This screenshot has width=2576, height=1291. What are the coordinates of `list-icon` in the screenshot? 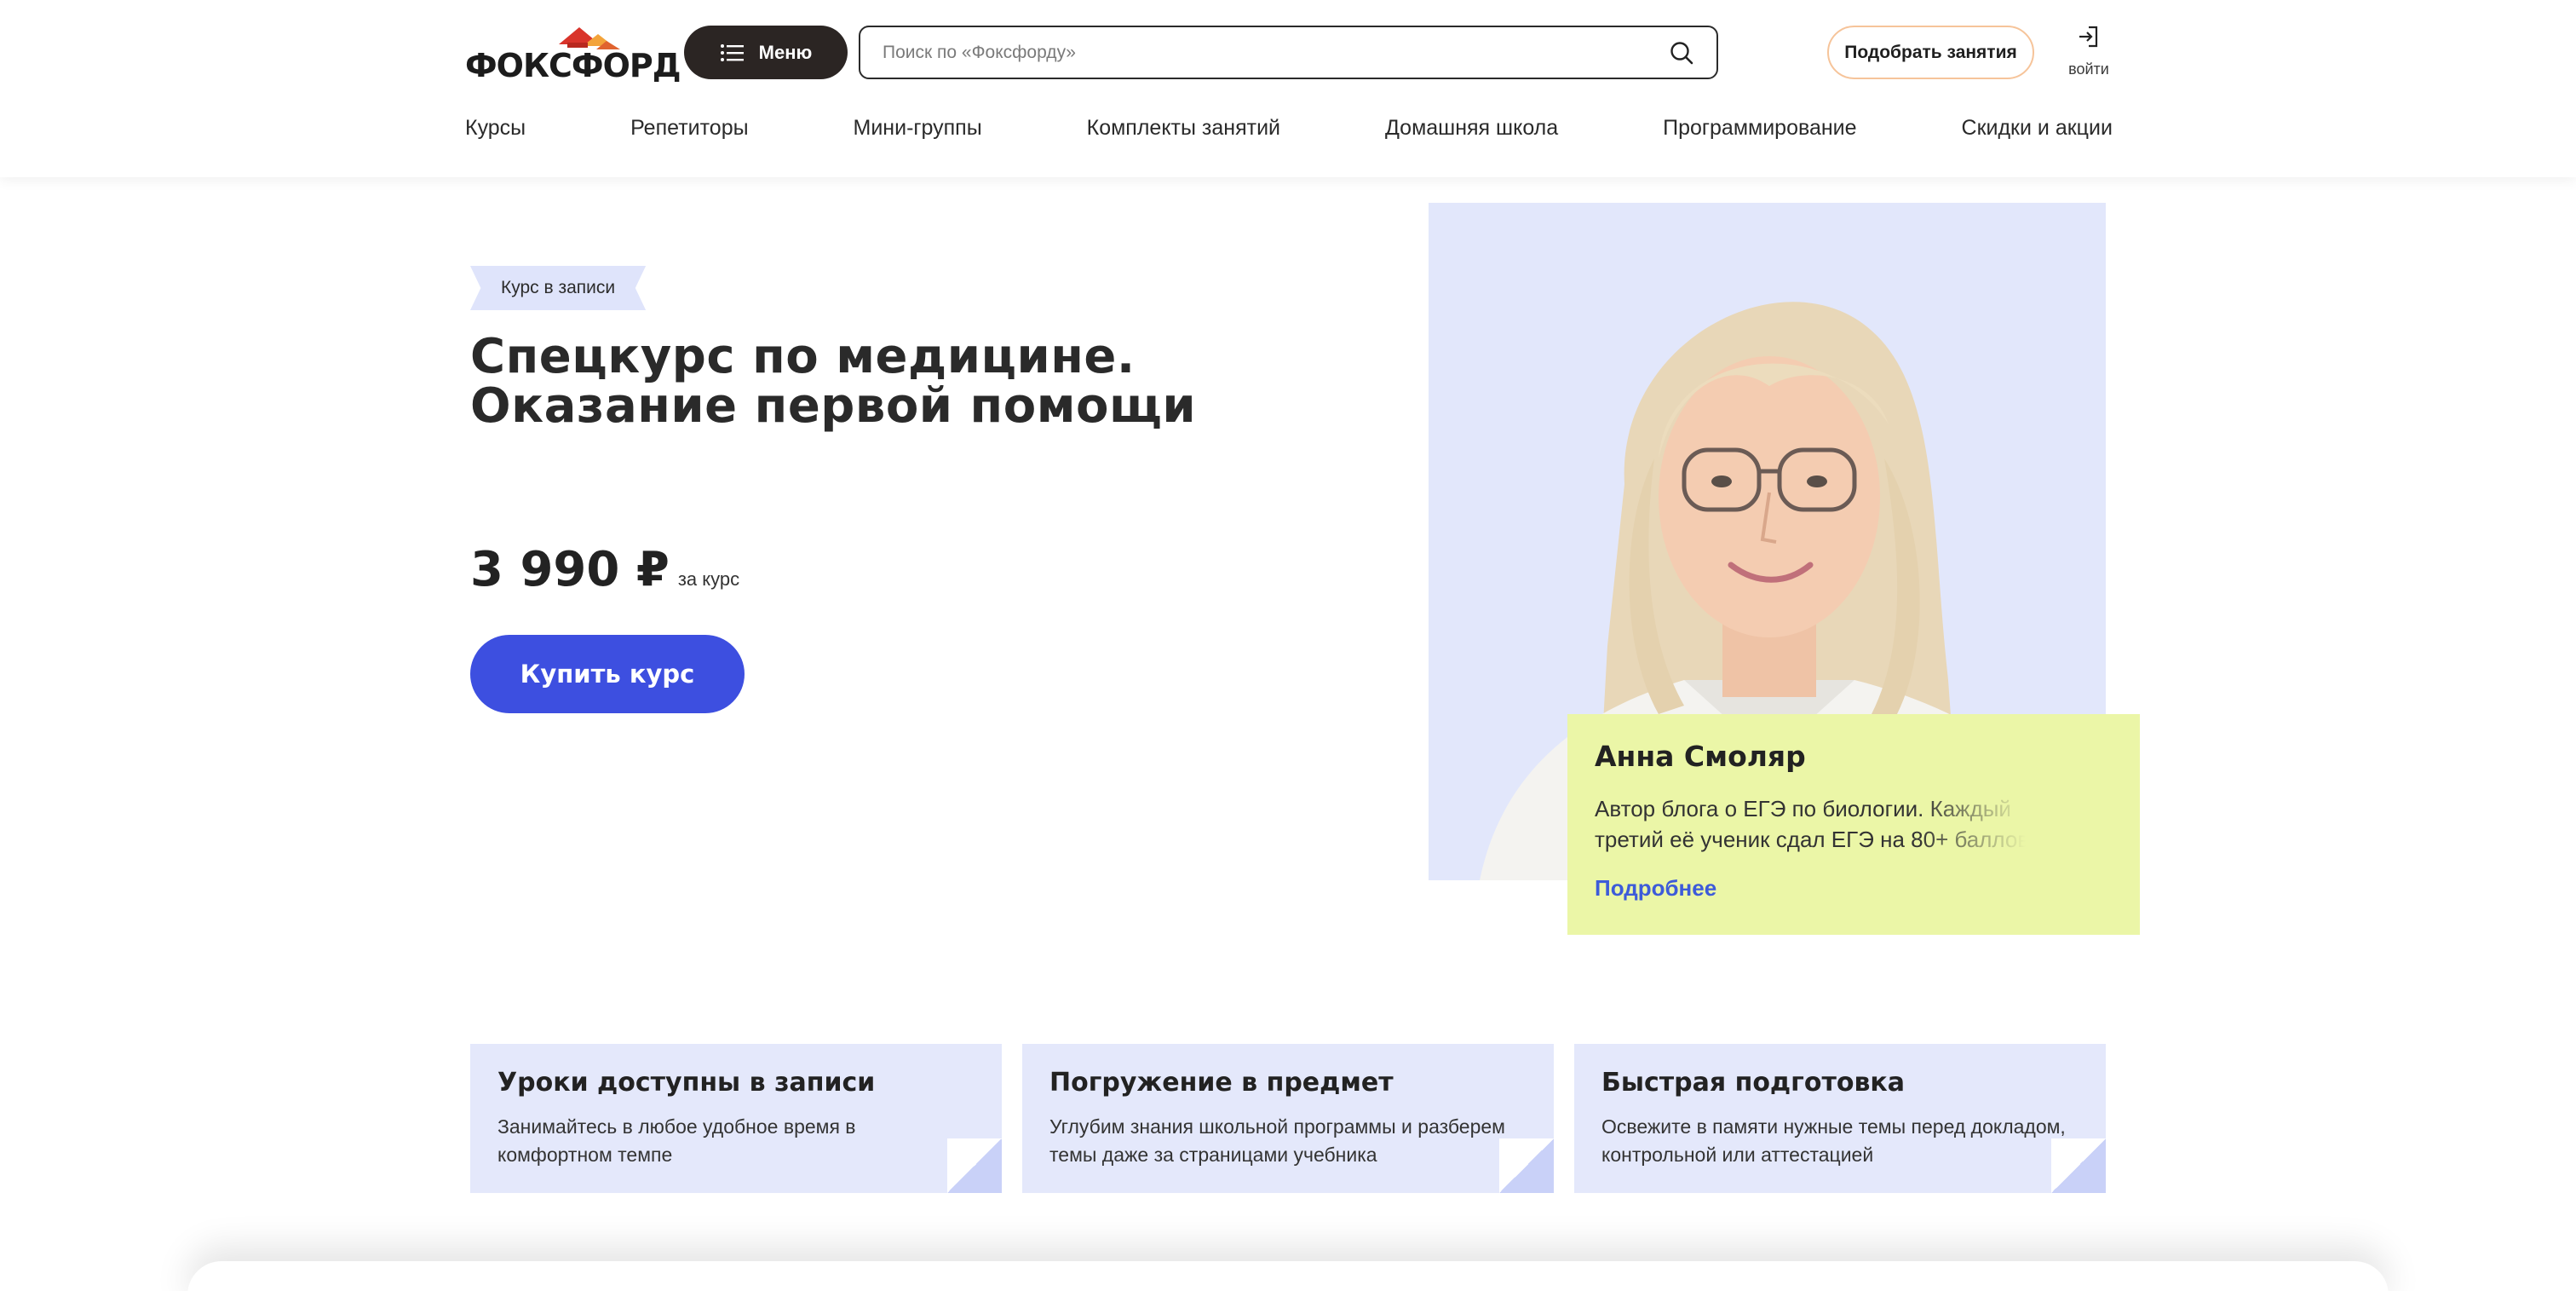 It's located at (732, 52).